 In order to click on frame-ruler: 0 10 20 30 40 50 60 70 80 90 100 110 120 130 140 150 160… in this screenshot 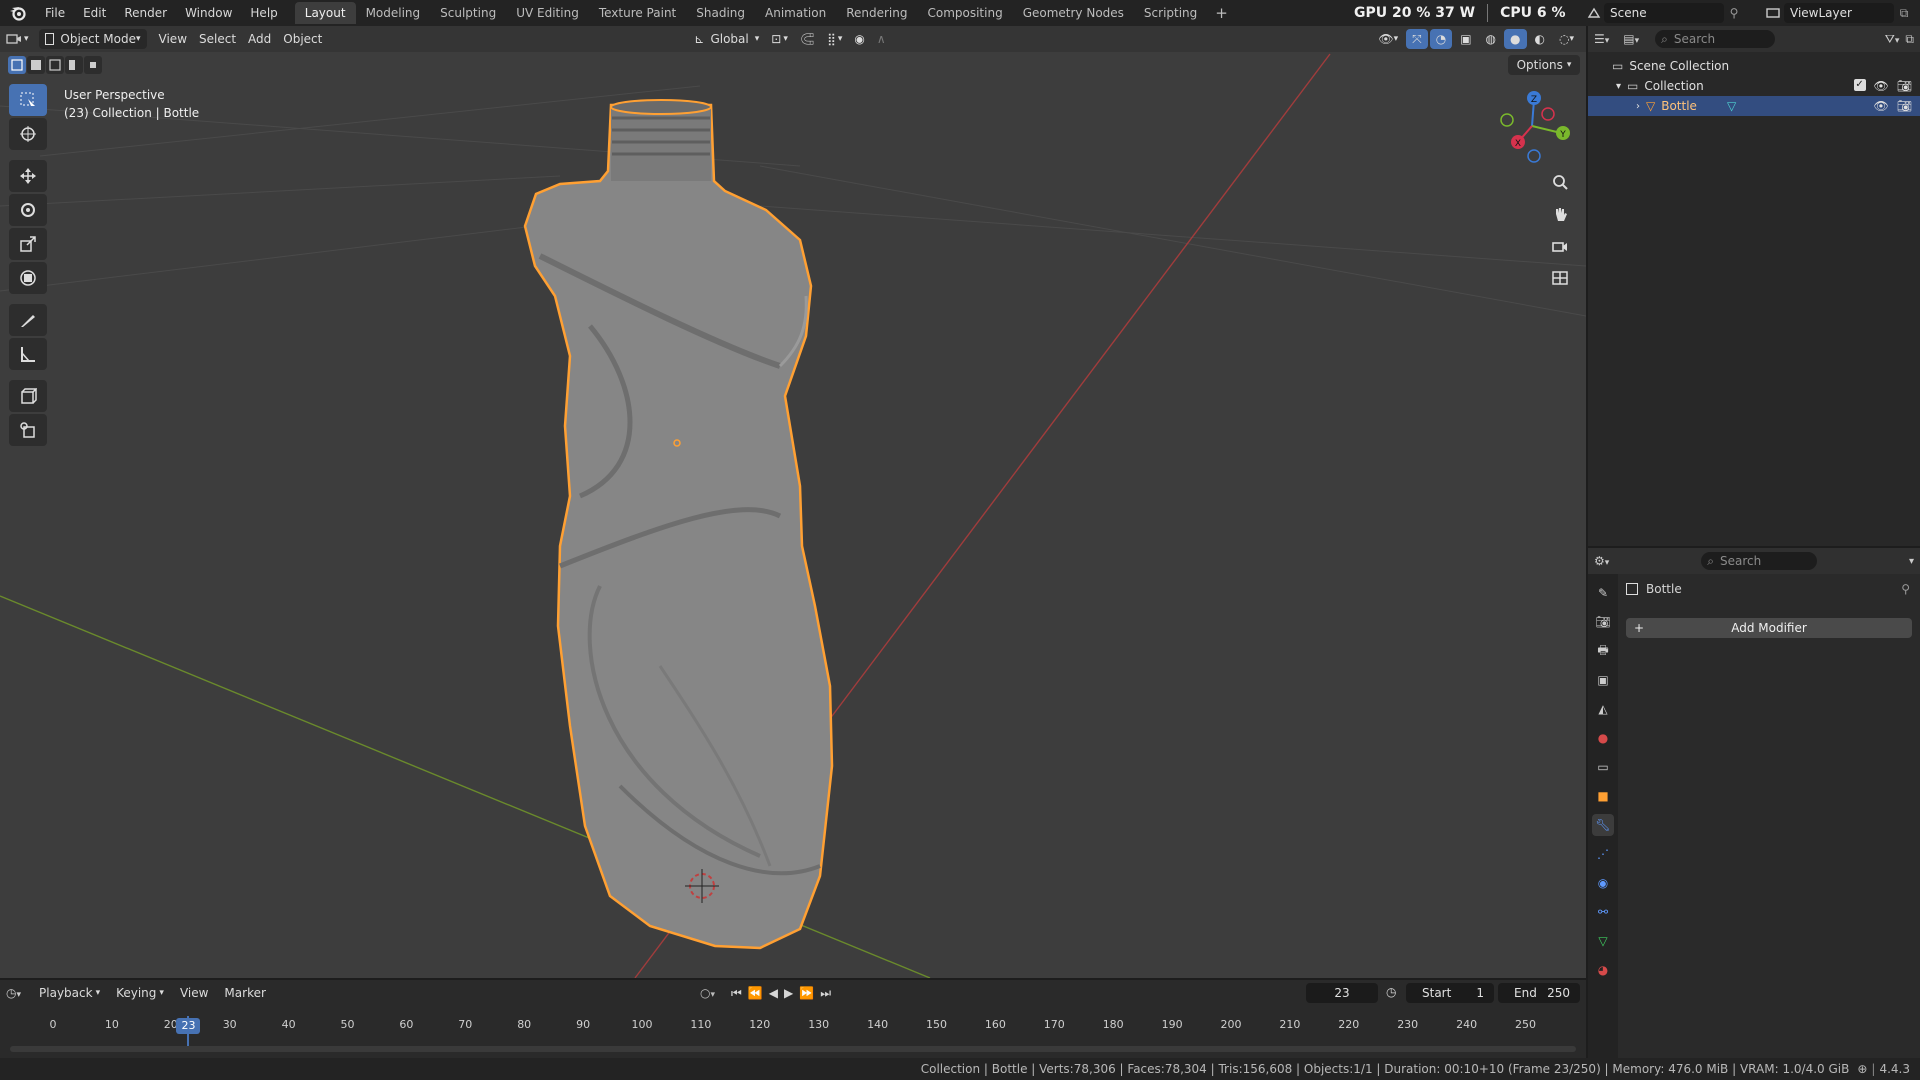, I will do `click(793, 1026)`.